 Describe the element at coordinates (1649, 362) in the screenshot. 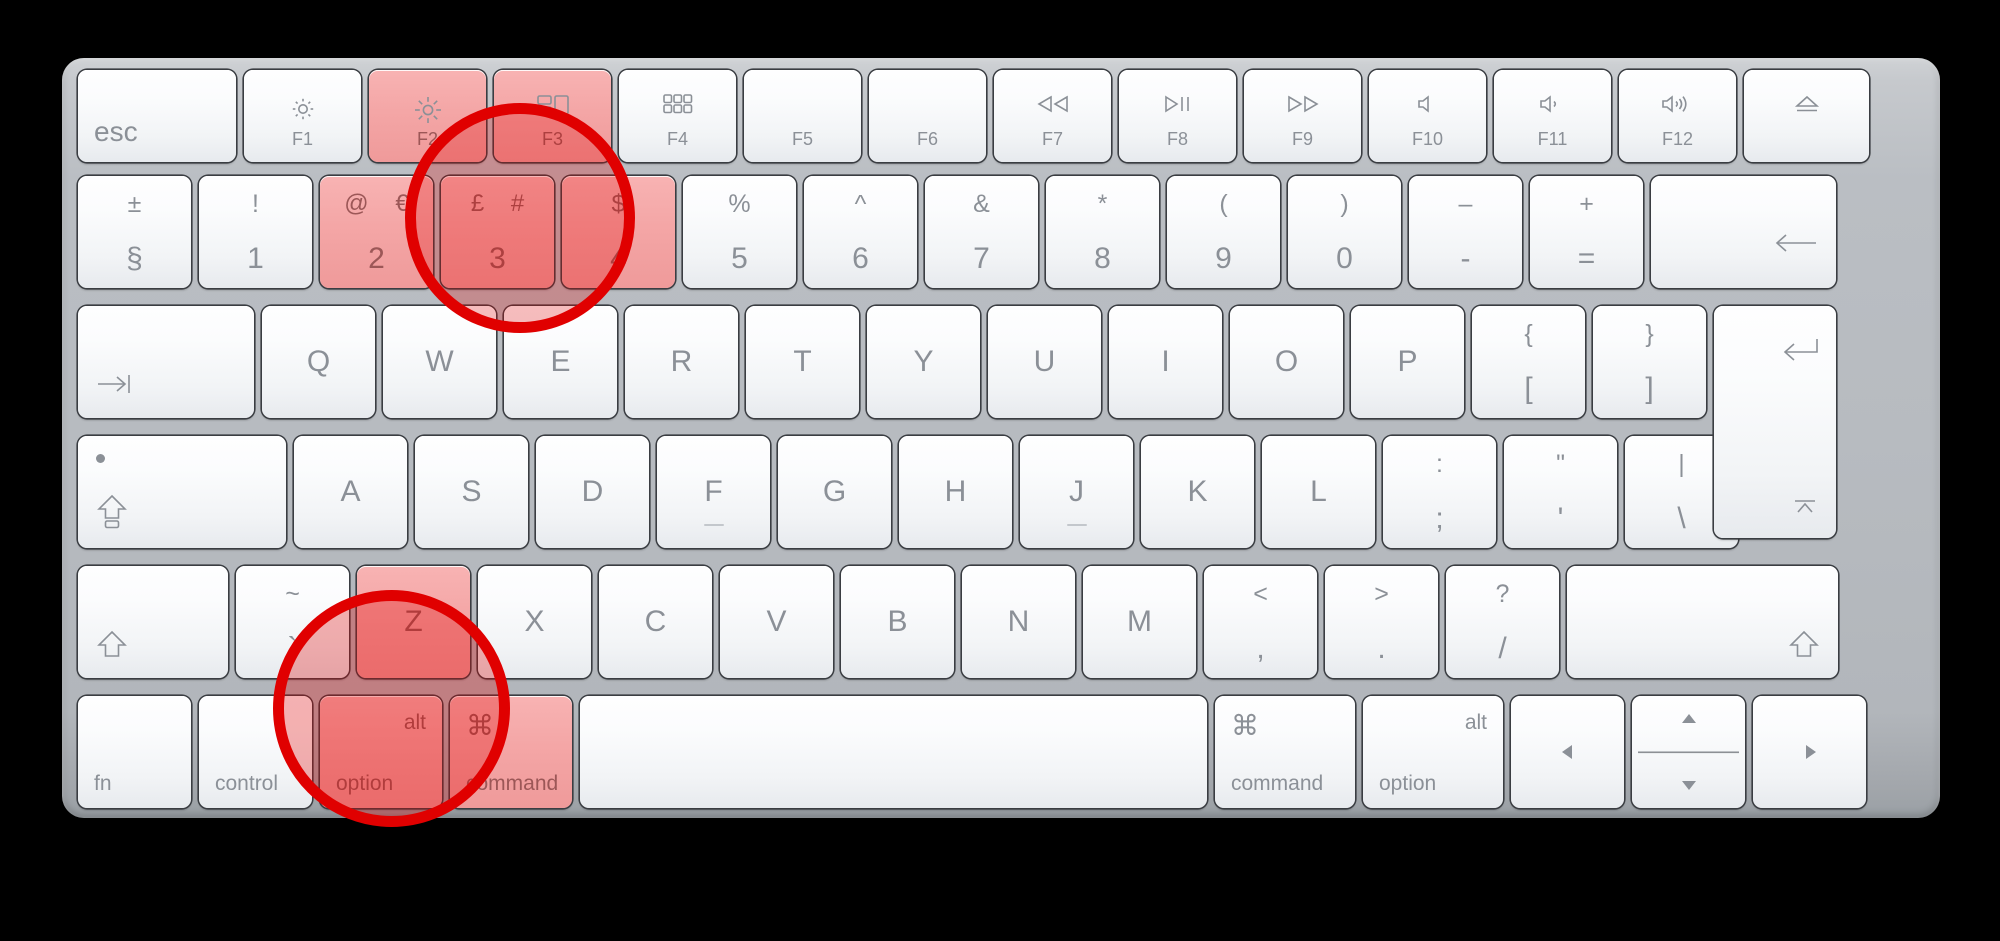

I see `key-]: }]` at that location.